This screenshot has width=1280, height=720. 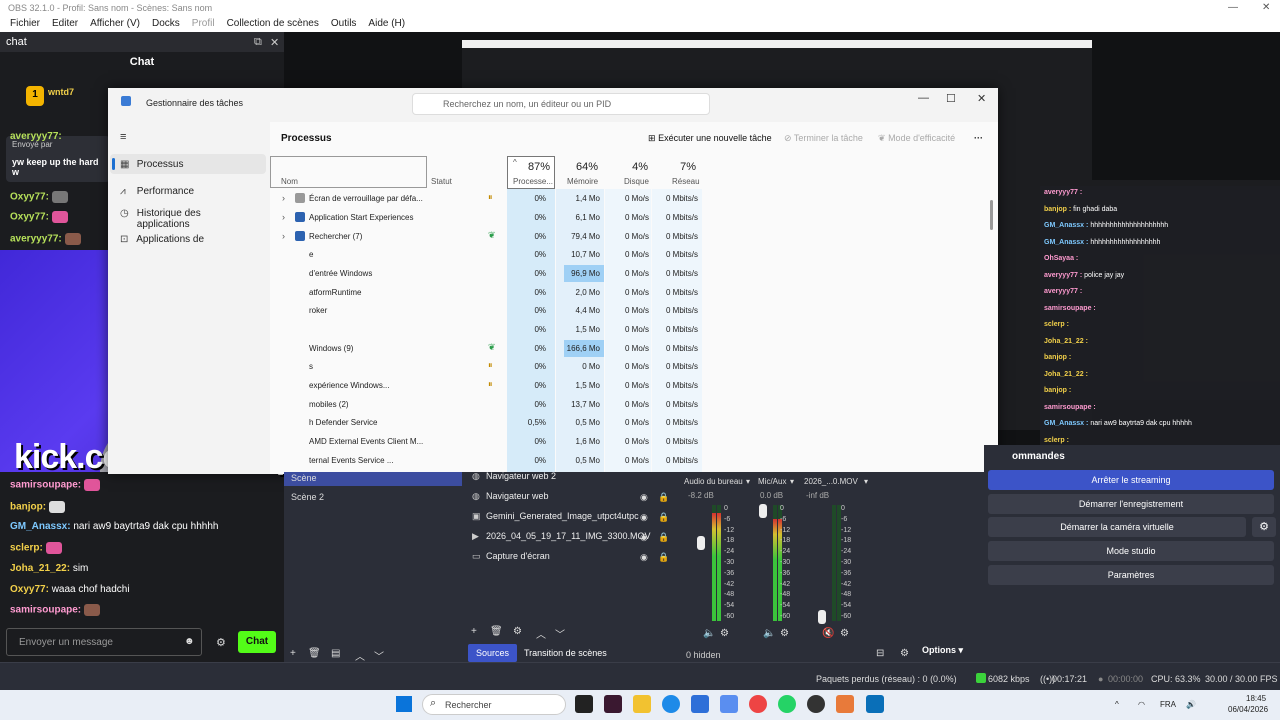 I want to click on virtual-camera-settings-icon: ⚙, so click(x=1264, y=527).